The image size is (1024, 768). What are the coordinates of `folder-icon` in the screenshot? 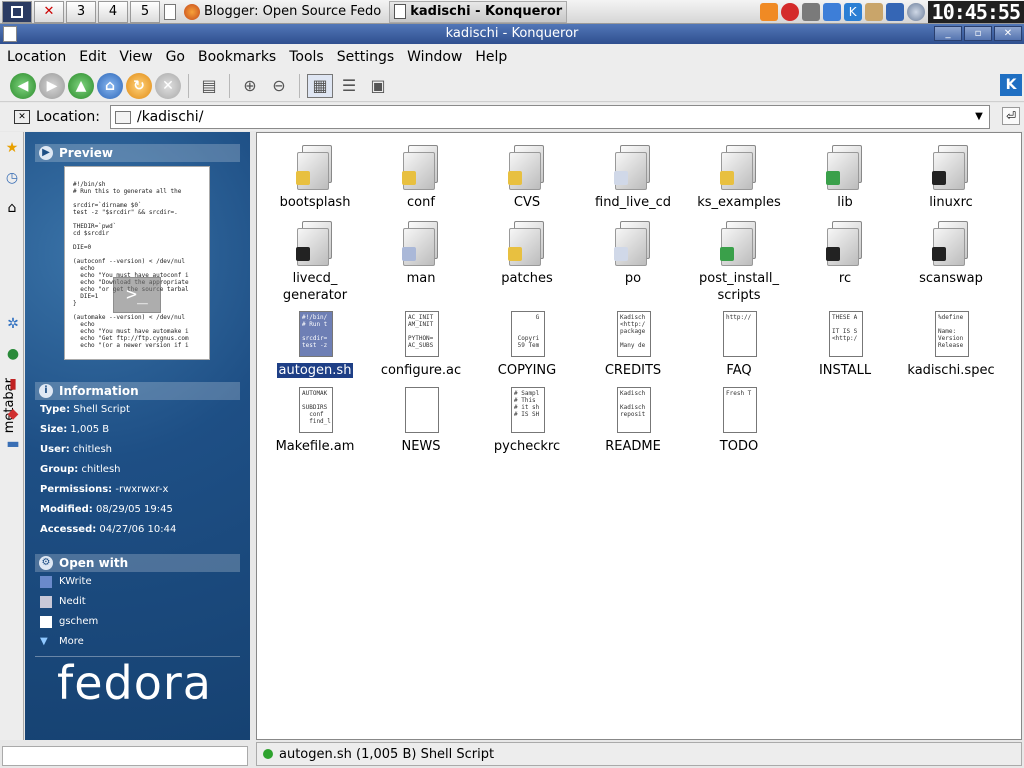 It's located at (123, 117).